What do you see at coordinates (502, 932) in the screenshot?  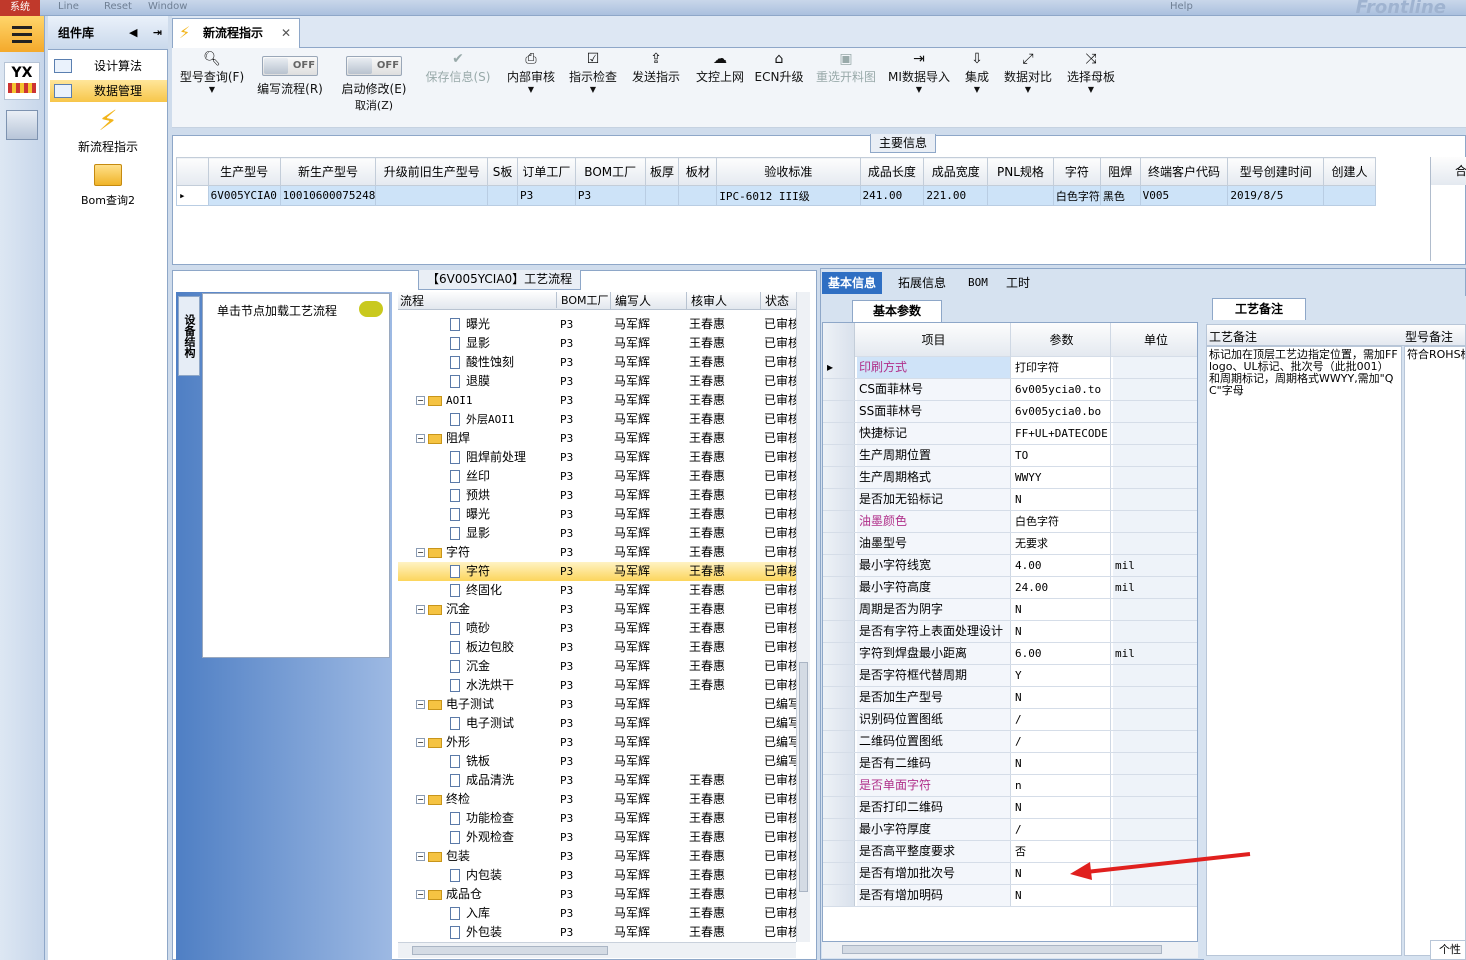 I see `process-node: 外包装` at bounding box center [502, 932].